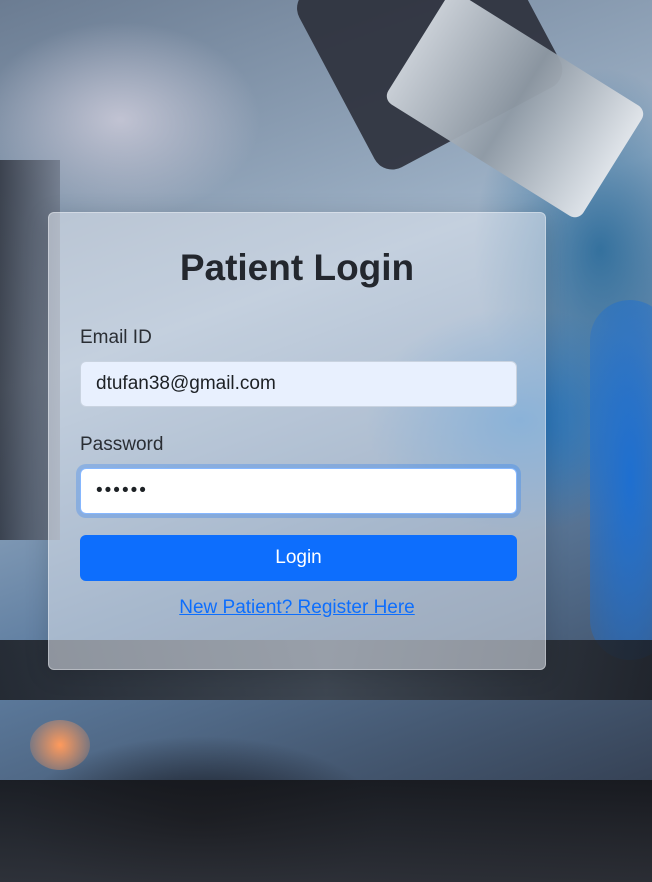 The height and width of the screenshot is (882, 652). I want to click on password-field, so click(298, 491).